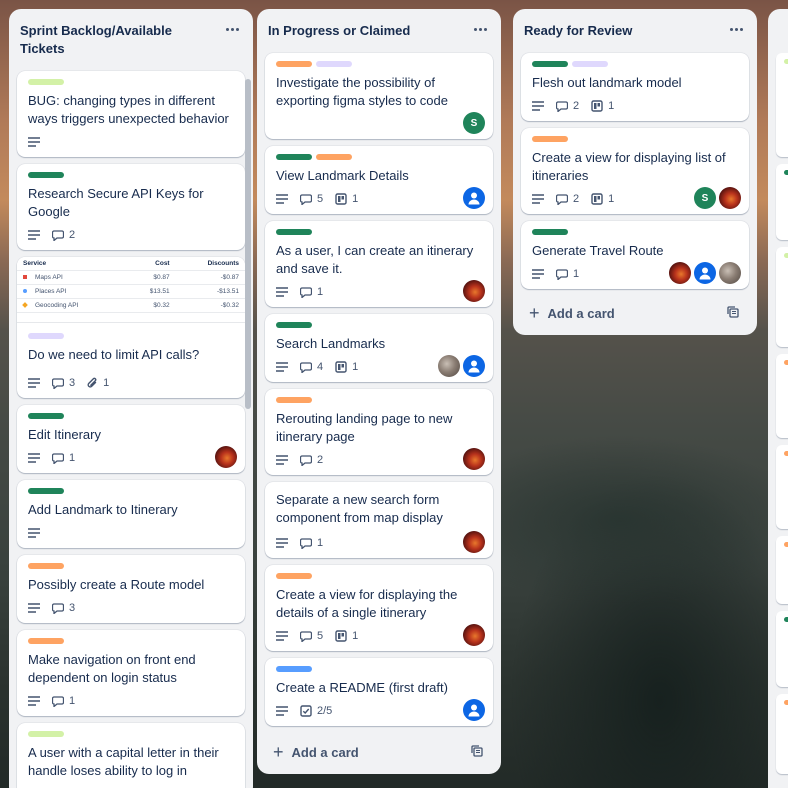  What do you see at coordinates (210, 264) in the screenshot?
I see `table-header: Discounts` at bounding box center [210, 264].